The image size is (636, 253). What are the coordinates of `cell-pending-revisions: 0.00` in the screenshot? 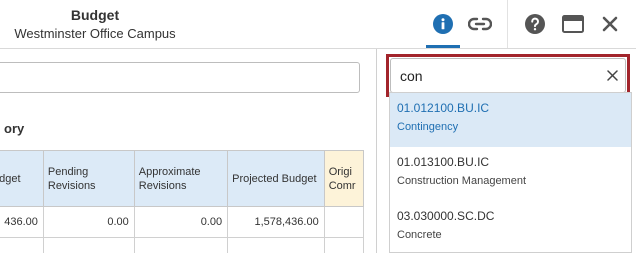 It's located at (88, 222).